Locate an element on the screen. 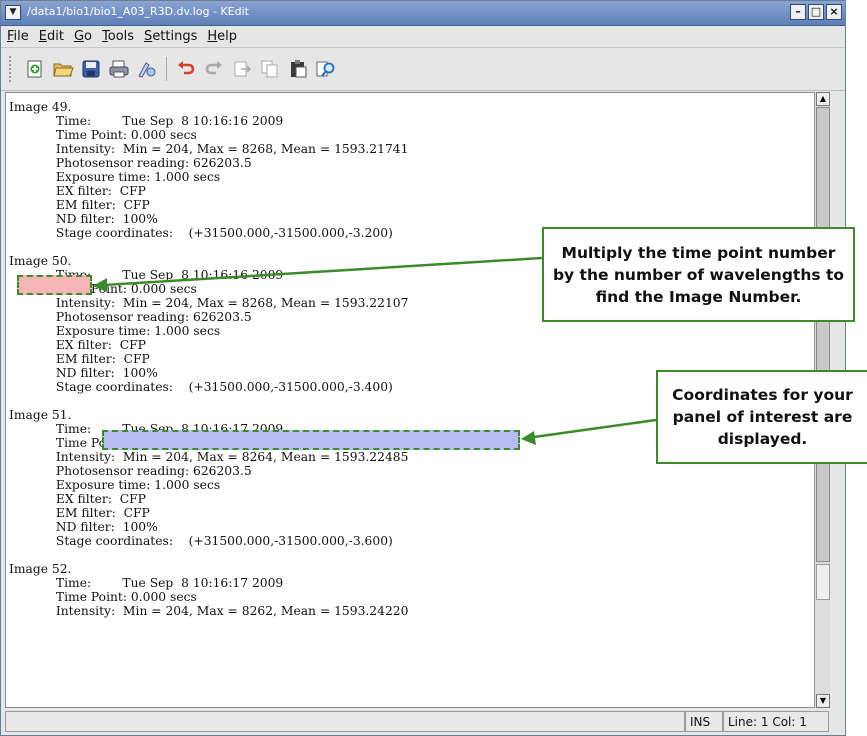 This screenshot has width=867, height=736. stage-coordinates-highlight is located at coordinates (311, 440).